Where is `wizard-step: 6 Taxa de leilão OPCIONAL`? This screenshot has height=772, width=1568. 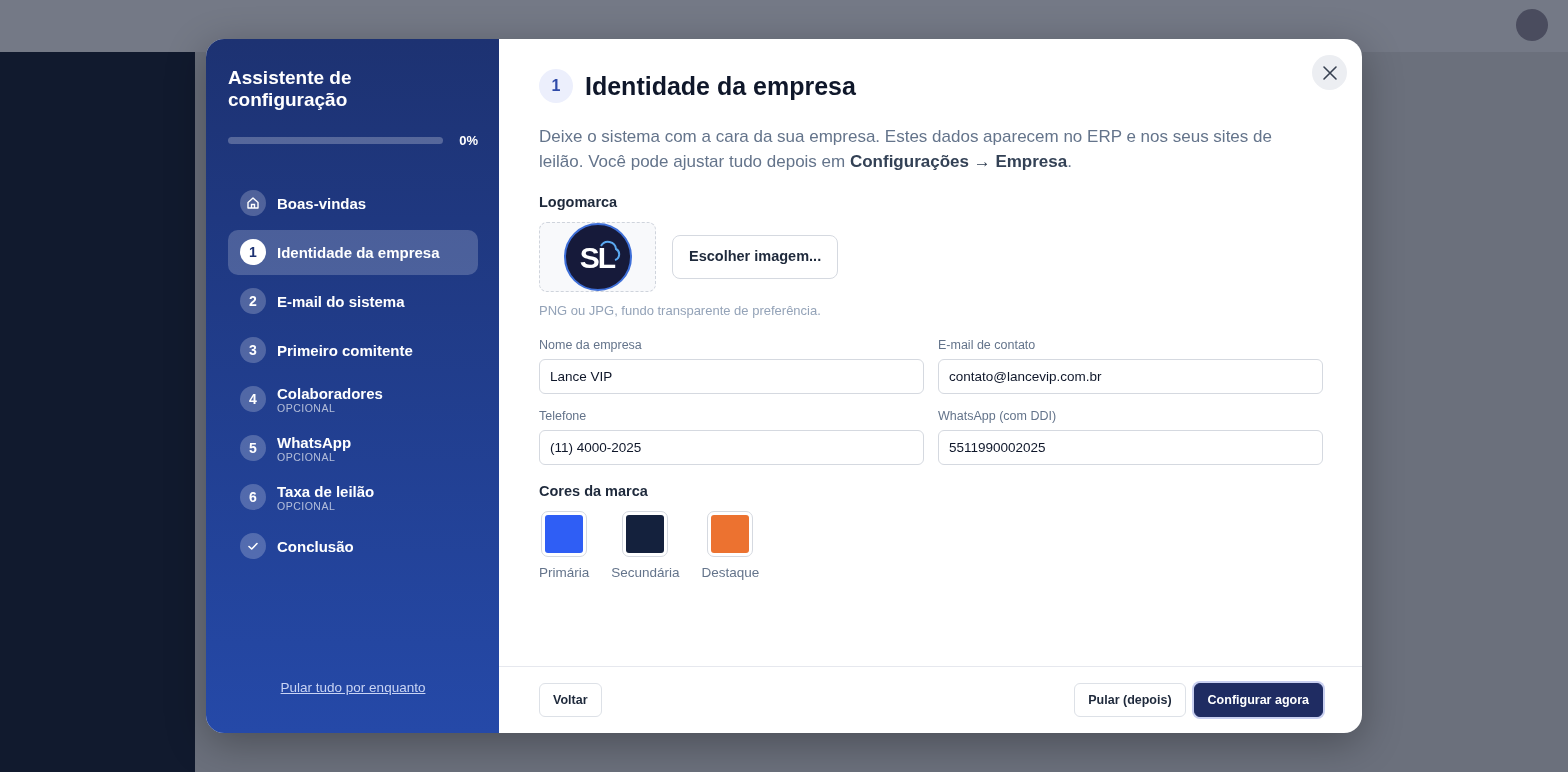 wizard-step: 6 Taxa de leilão OPCIONAL is located at coordinates (353, 497).